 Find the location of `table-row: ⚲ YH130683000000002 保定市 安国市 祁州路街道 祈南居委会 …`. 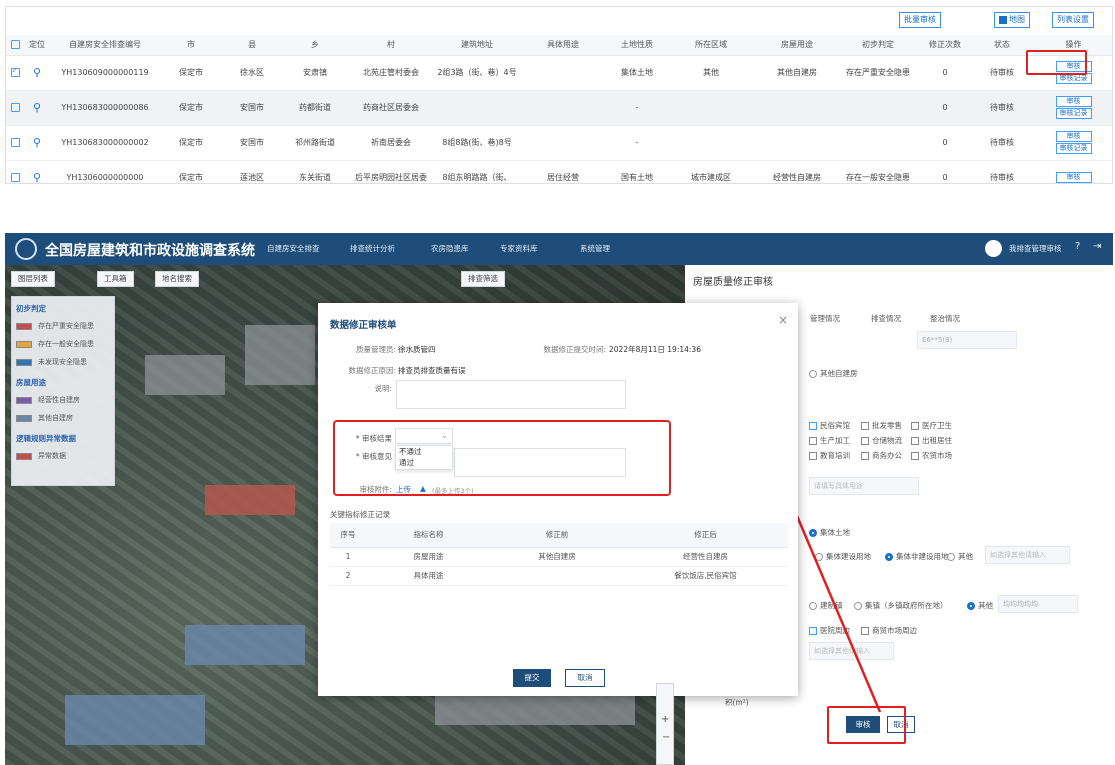

table-row: ⚲ YH130683000000002 保定市 安国市 祁州路街道 祈南居委会 … is located at coordinates (559, 143).